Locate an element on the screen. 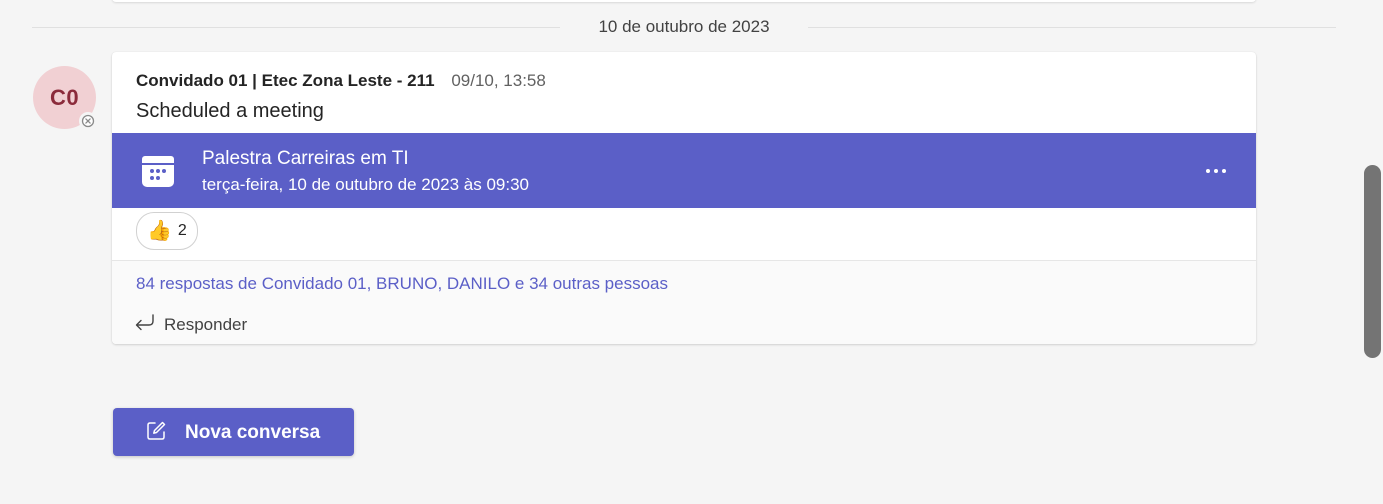 The height and width of the screenshot is (504, 1383). date-divider: 10 de outubro de 2023 is located at coordinates (684, 27).